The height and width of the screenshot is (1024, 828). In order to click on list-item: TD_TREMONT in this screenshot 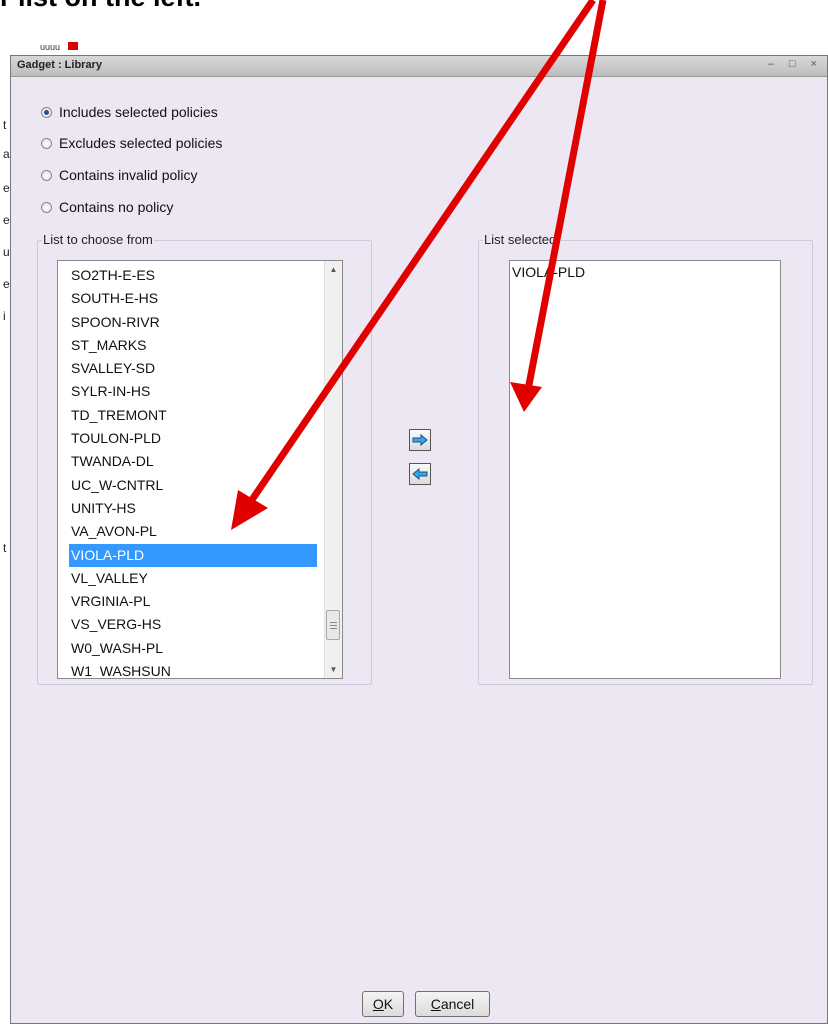, I will do `click(193, 415)`.